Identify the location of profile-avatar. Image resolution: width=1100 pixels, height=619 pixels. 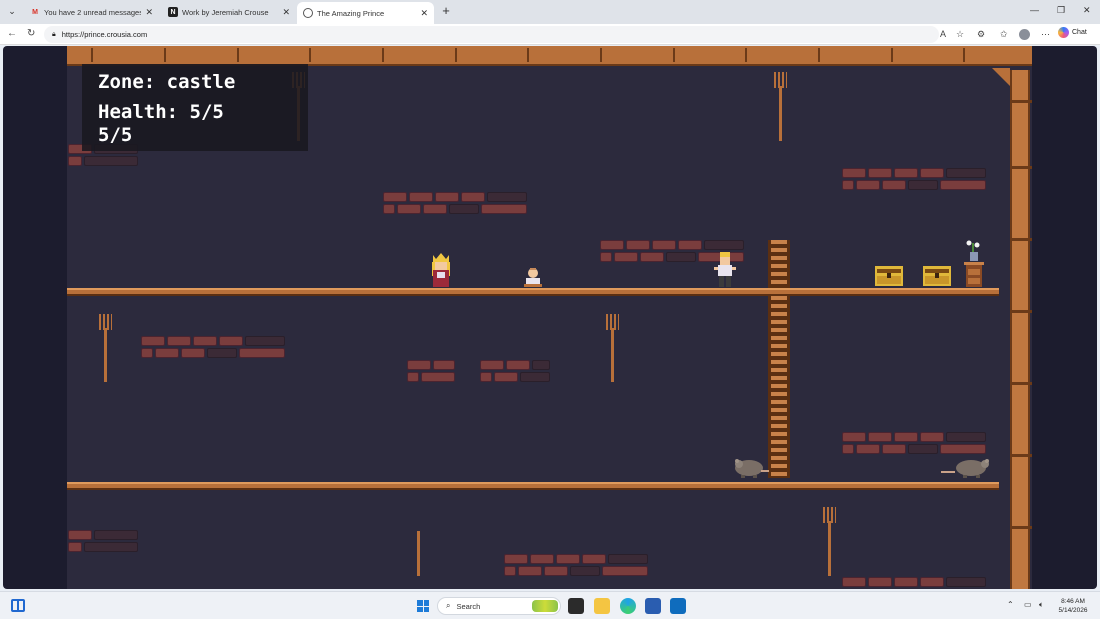
(1024, 34).